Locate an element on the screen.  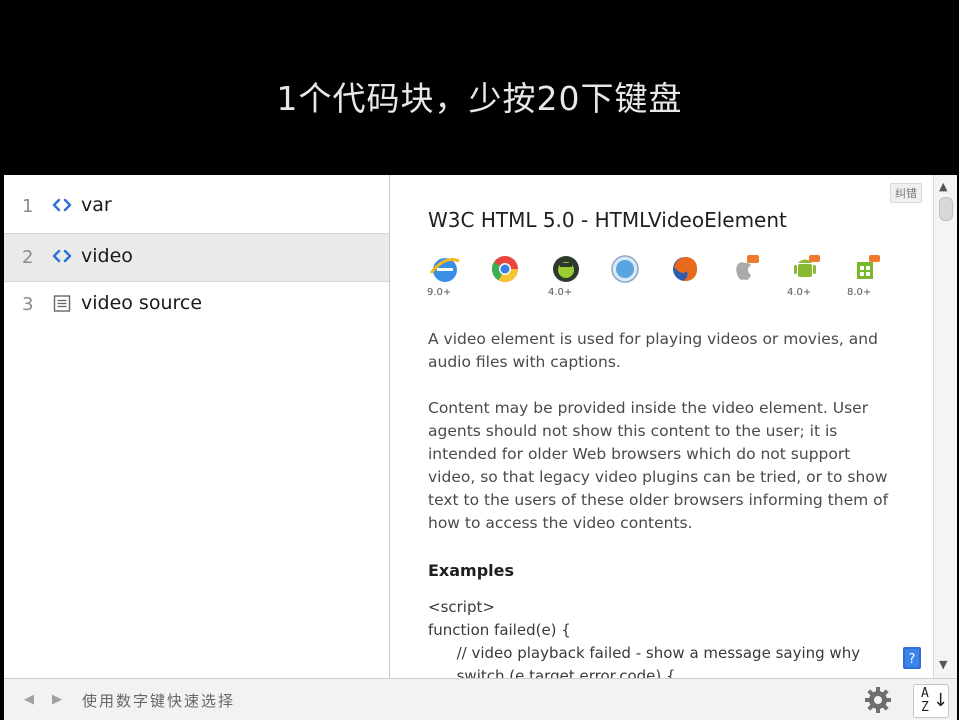
browser-support-row: 9.0+ 4.0+ 4.0+ 8.0+ is located at coordinates (660, 278).